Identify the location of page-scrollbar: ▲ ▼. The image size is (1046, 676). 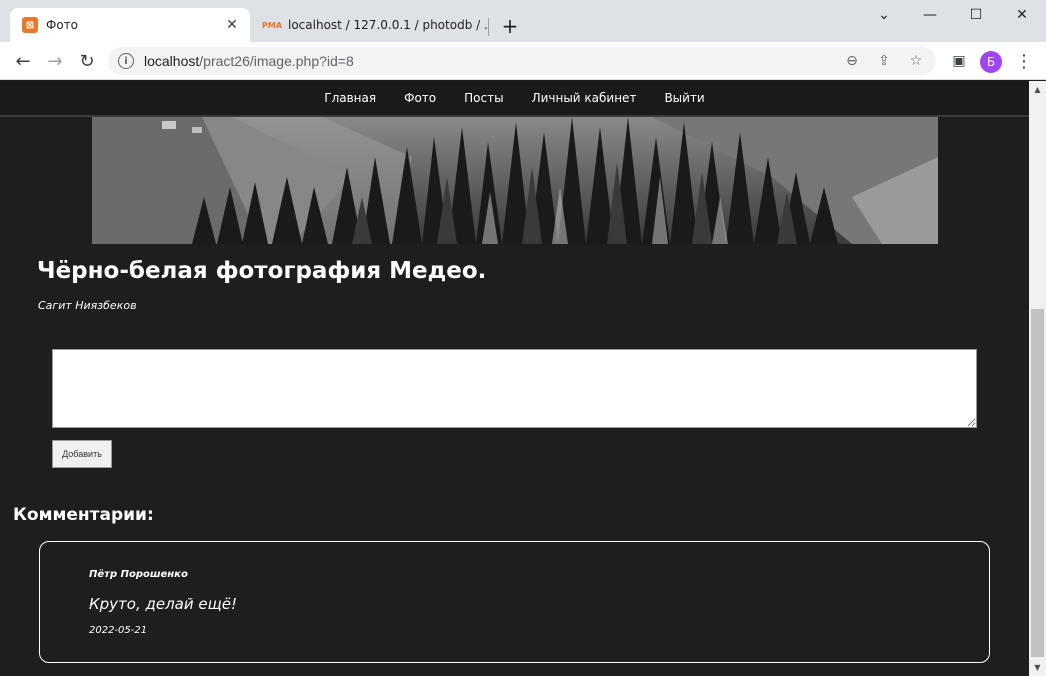
(1037, 378).